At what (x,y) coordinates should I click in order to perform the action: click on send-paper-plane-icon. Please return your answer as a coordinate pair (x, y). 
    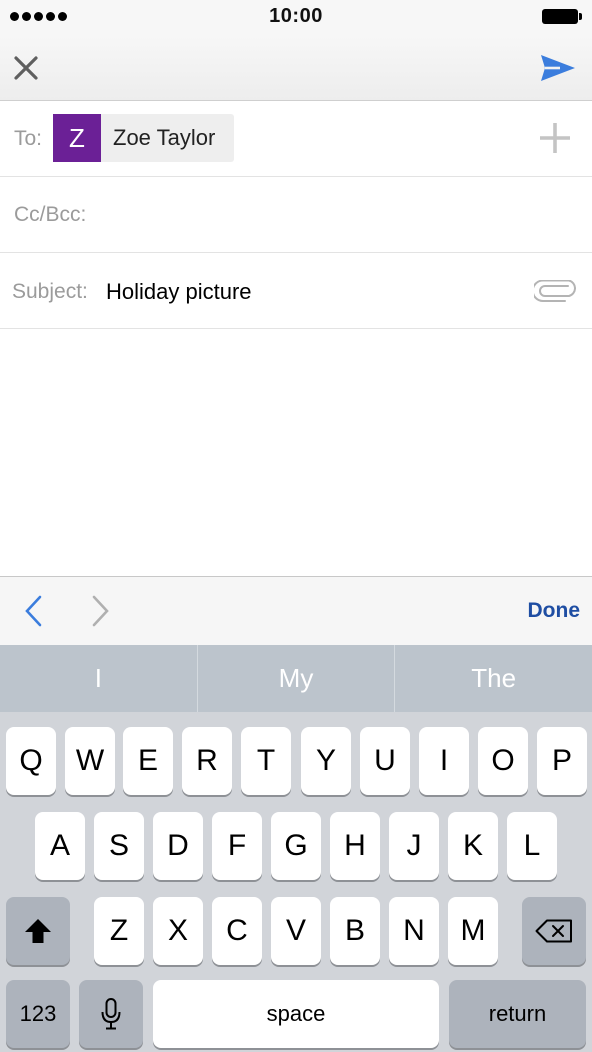
    Looking at the image, I should click on (558, 68).